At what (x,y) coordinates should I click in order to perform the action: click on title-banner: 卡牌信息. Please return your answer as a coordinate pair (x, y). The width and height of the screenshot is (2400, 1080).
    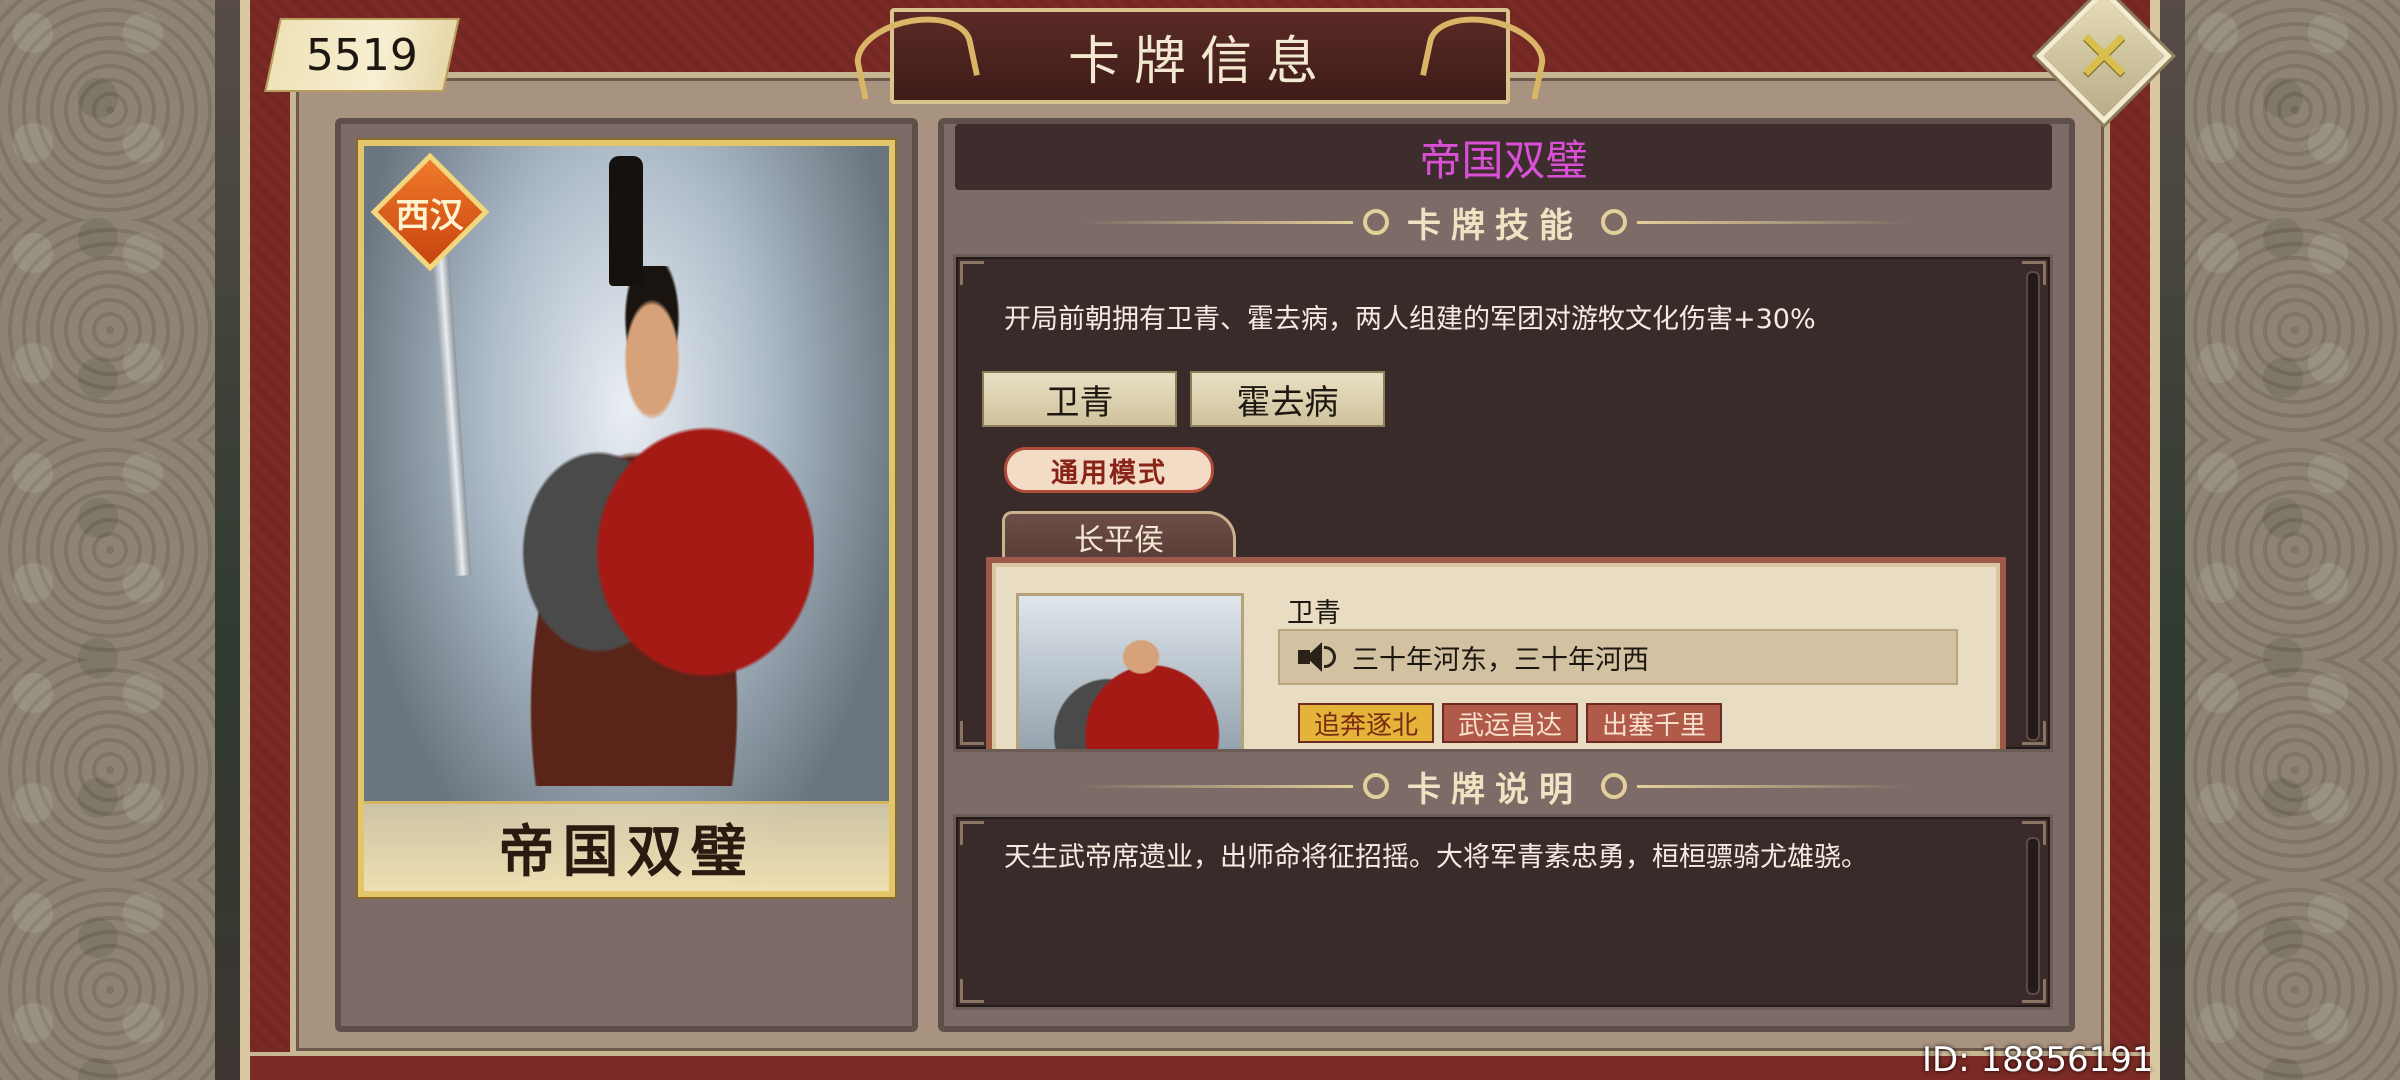
    Looking at the image, I should click on (1200, 55).